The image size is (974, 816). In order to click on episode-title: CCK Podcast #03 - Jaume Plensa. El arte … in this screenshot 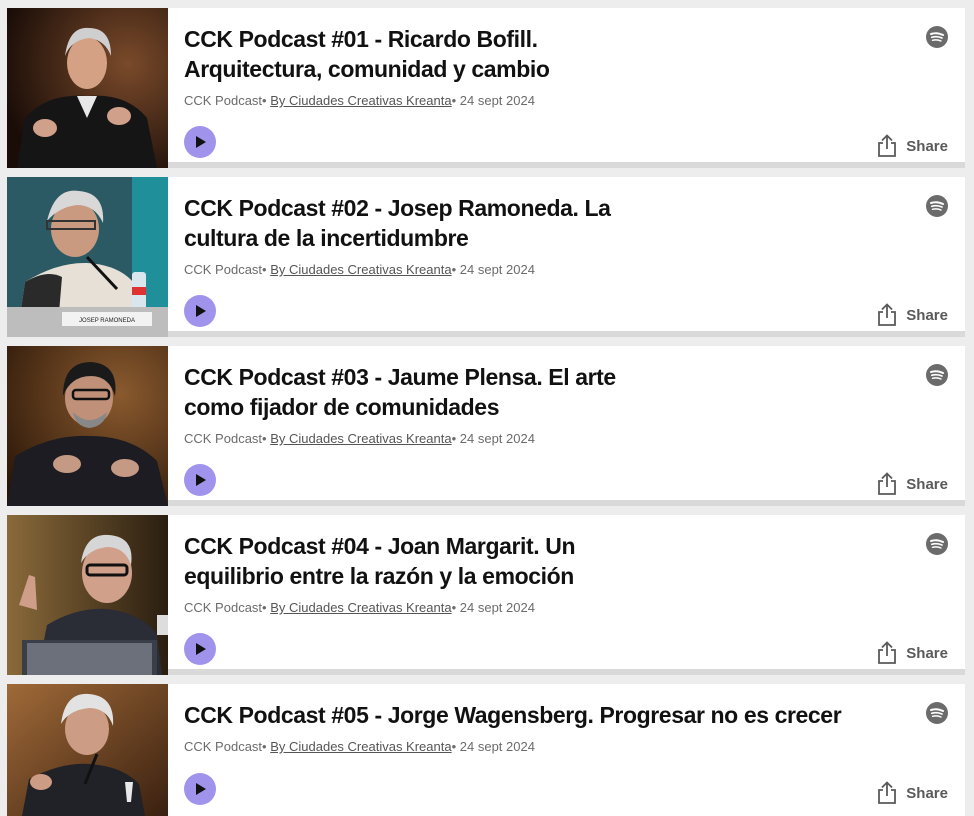, I will do `click(414, 392)`.